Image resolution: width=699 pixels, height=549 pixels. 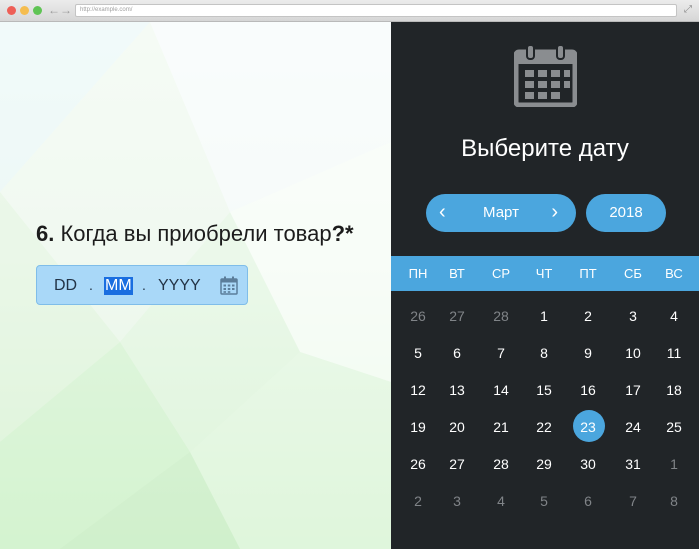 I want to click on month-label: Март, so click(x=501, y=212).